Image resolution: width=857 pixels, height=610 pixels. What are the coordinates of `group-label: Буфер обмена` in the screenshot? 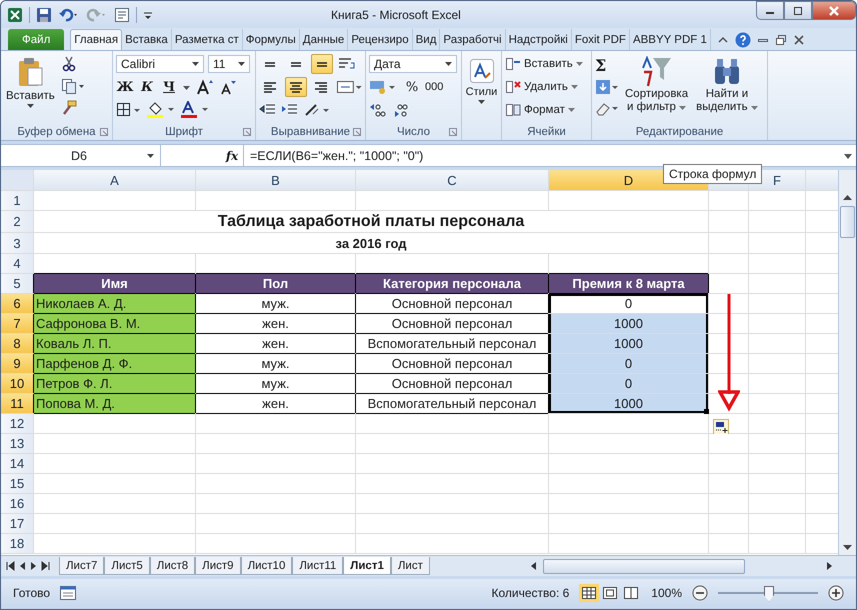 It's located at (56, 132).